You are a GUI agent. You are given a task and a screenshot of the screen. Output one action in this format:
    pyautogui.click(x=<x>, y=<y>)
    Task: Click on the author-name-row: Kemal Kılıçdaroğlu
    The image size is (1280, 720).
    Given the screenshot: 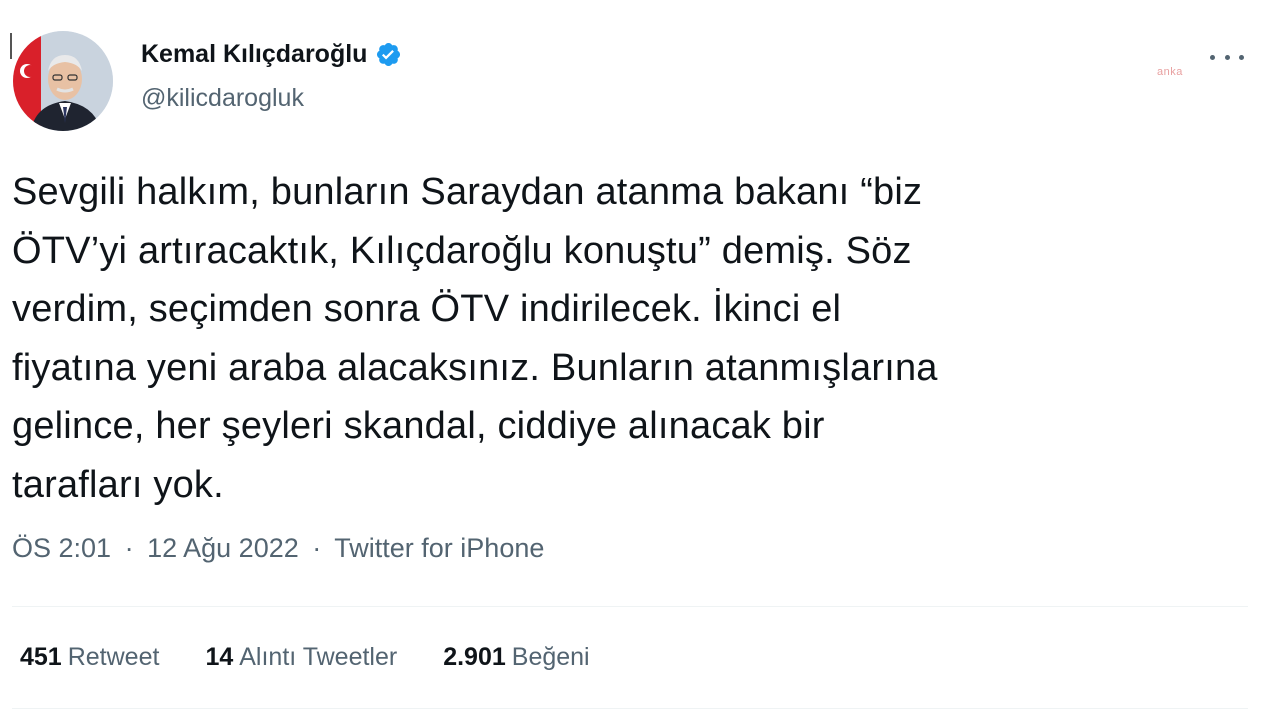 What is the action you would take?
    pyautogui.click(x=271, y=54)
    